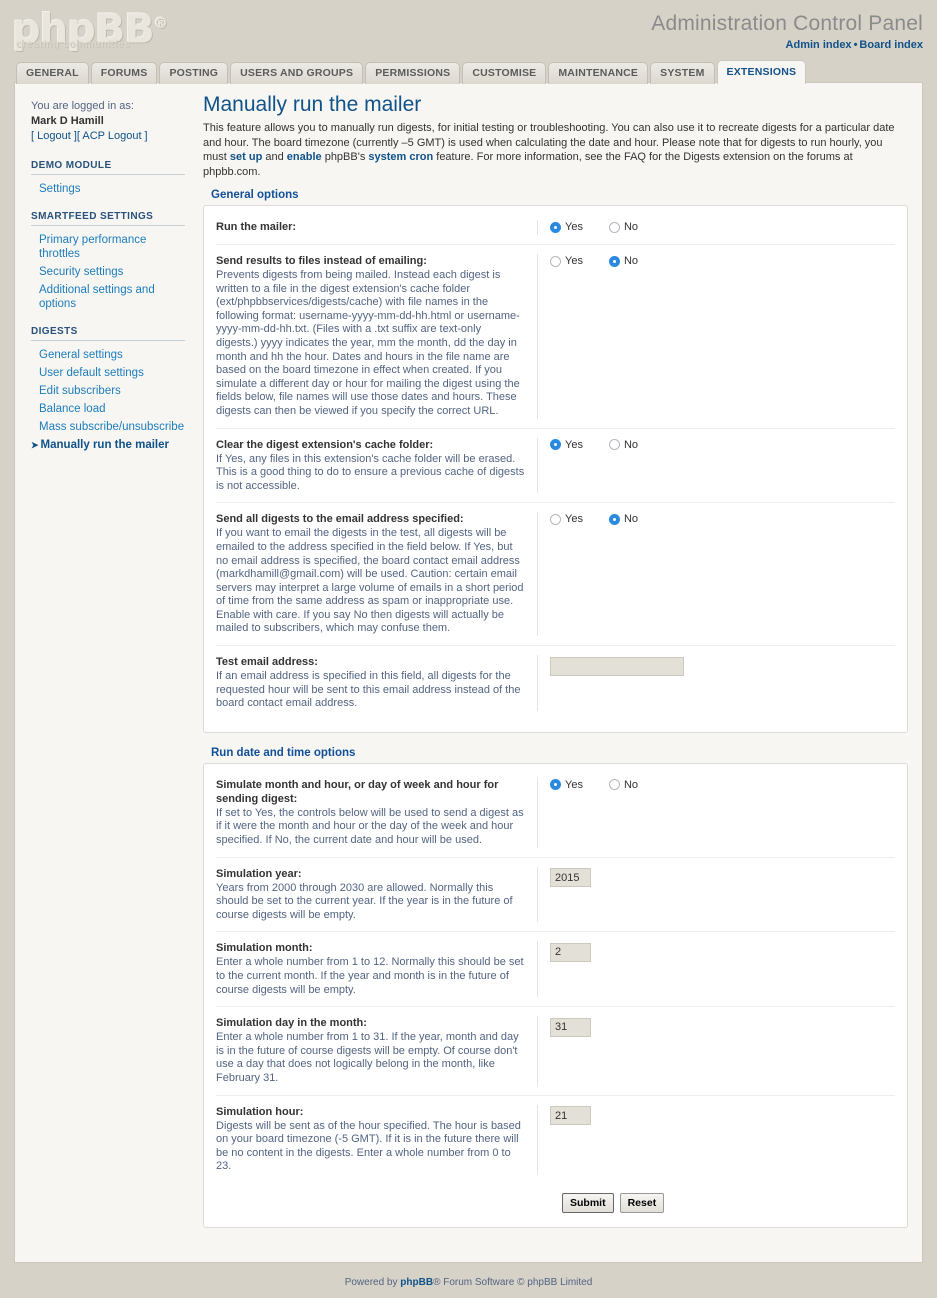 The height and width of the screenshot is (1298, 937). I want to click on logout-links: [ Logout ][ ACP Logout ], so click(108, 136).